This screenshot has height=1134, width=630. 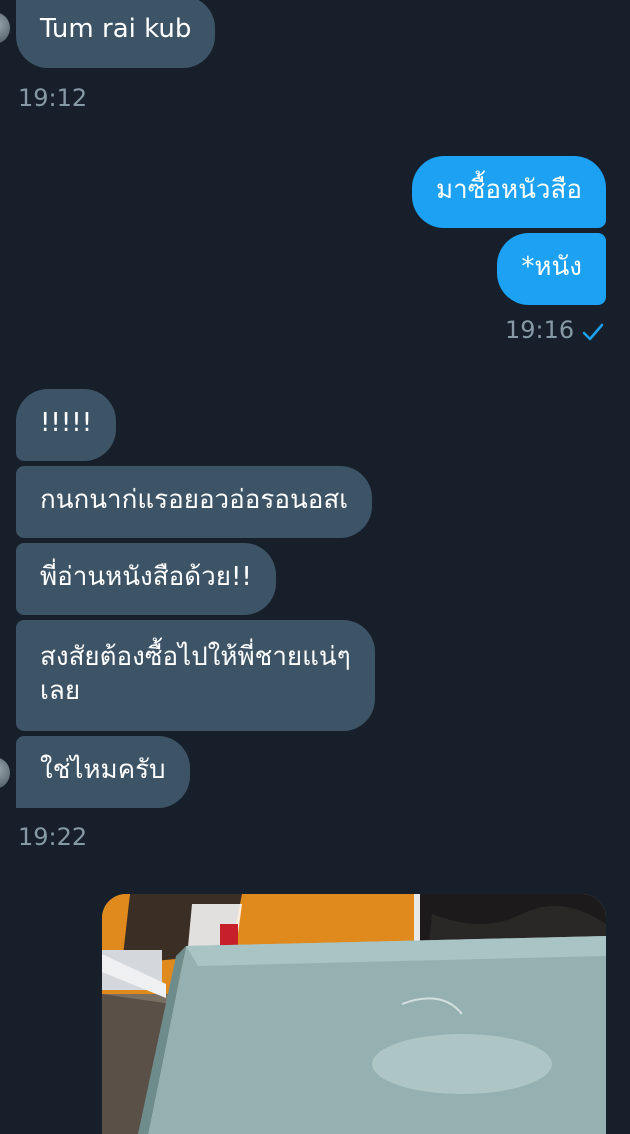 I want to click on message-bubble-incoming: Tum rai kub, so click(x=116, y=34).